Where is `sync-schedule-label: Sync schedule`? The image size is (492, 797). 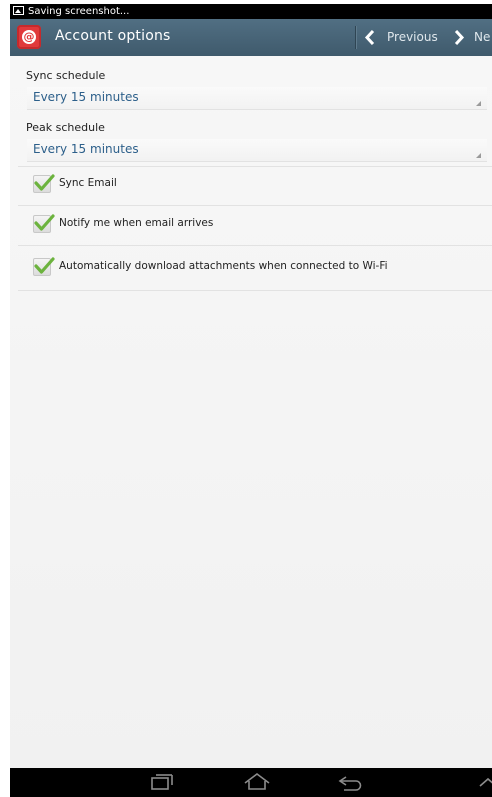 sync-schedule-label: Sync schedule is located at coordinates (66, 75).